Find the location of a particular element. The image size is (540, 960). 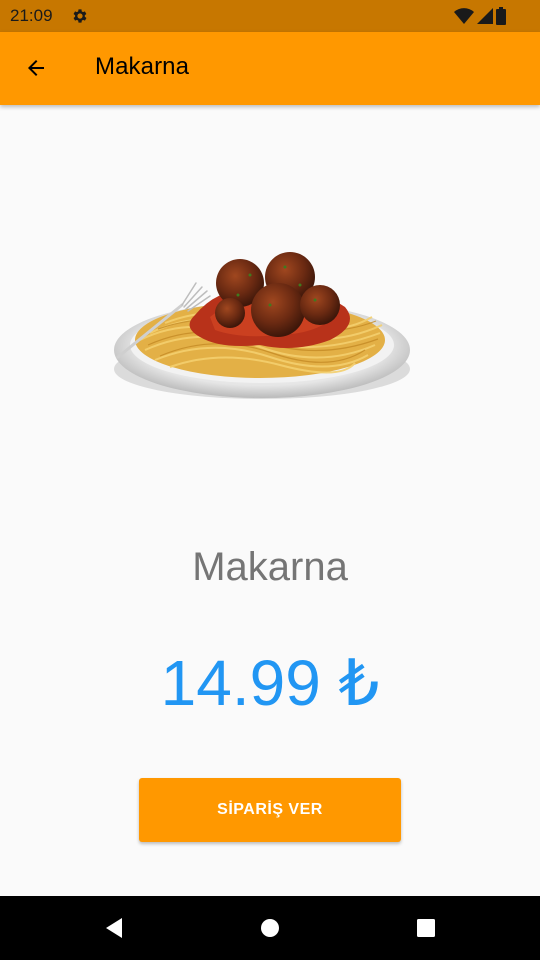

arrow-back-icon is located at coordinates (36, 68).